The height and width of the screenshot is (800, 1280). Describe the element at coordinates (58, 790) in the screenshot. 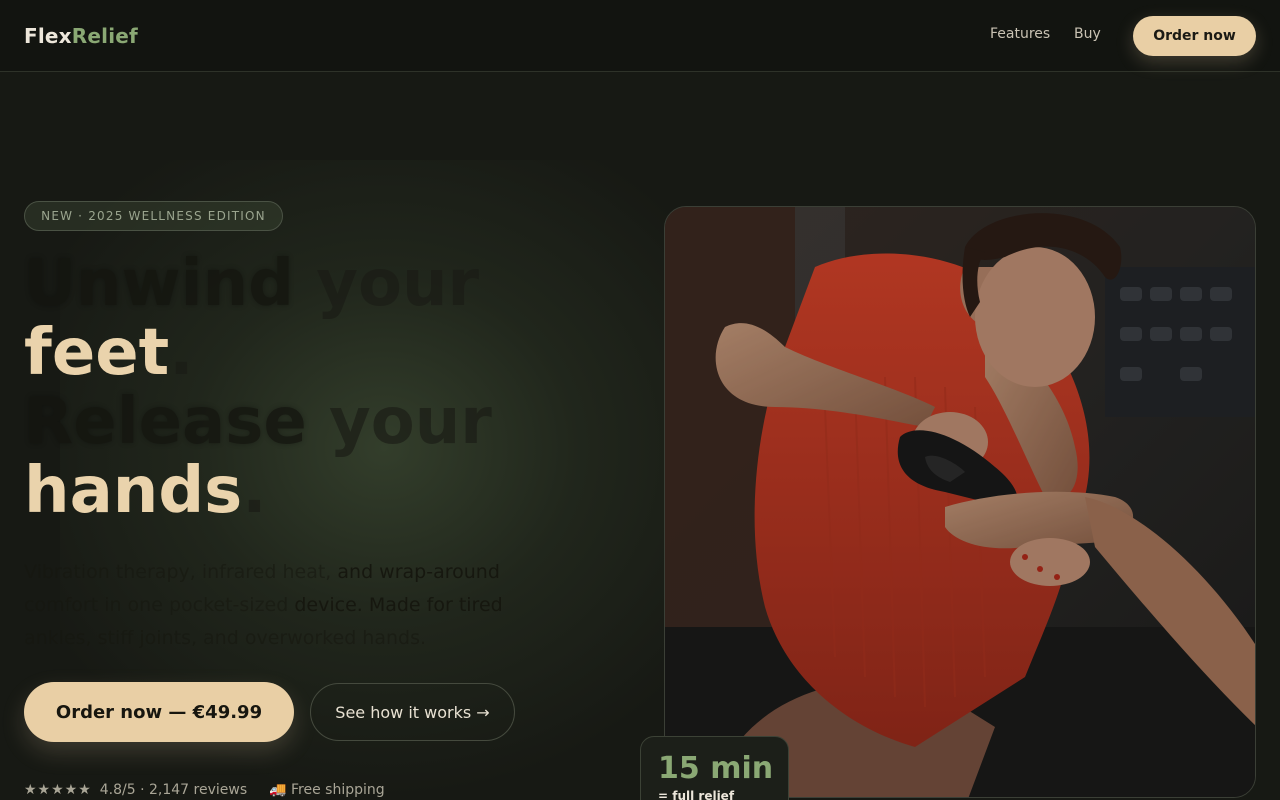

I see `rating-stars-icon: ★★★★★` at that location.